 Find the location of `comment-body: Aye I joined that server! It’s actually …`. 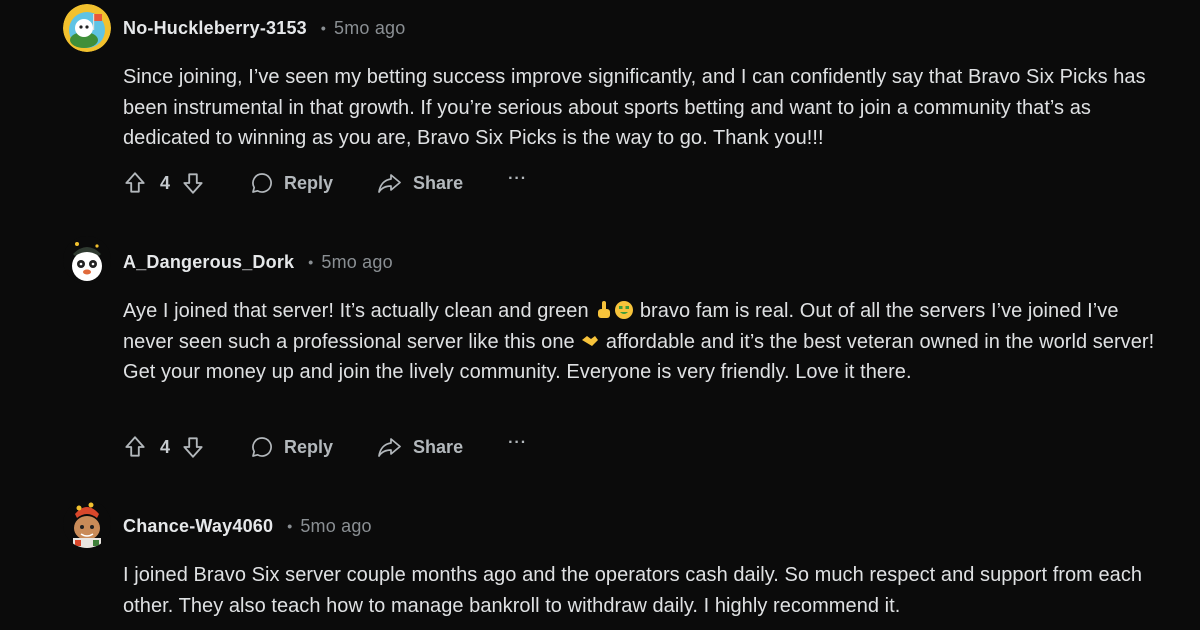

comment-body: Aye I joined that server! It’s actually … is located at coordinates (643, 342).